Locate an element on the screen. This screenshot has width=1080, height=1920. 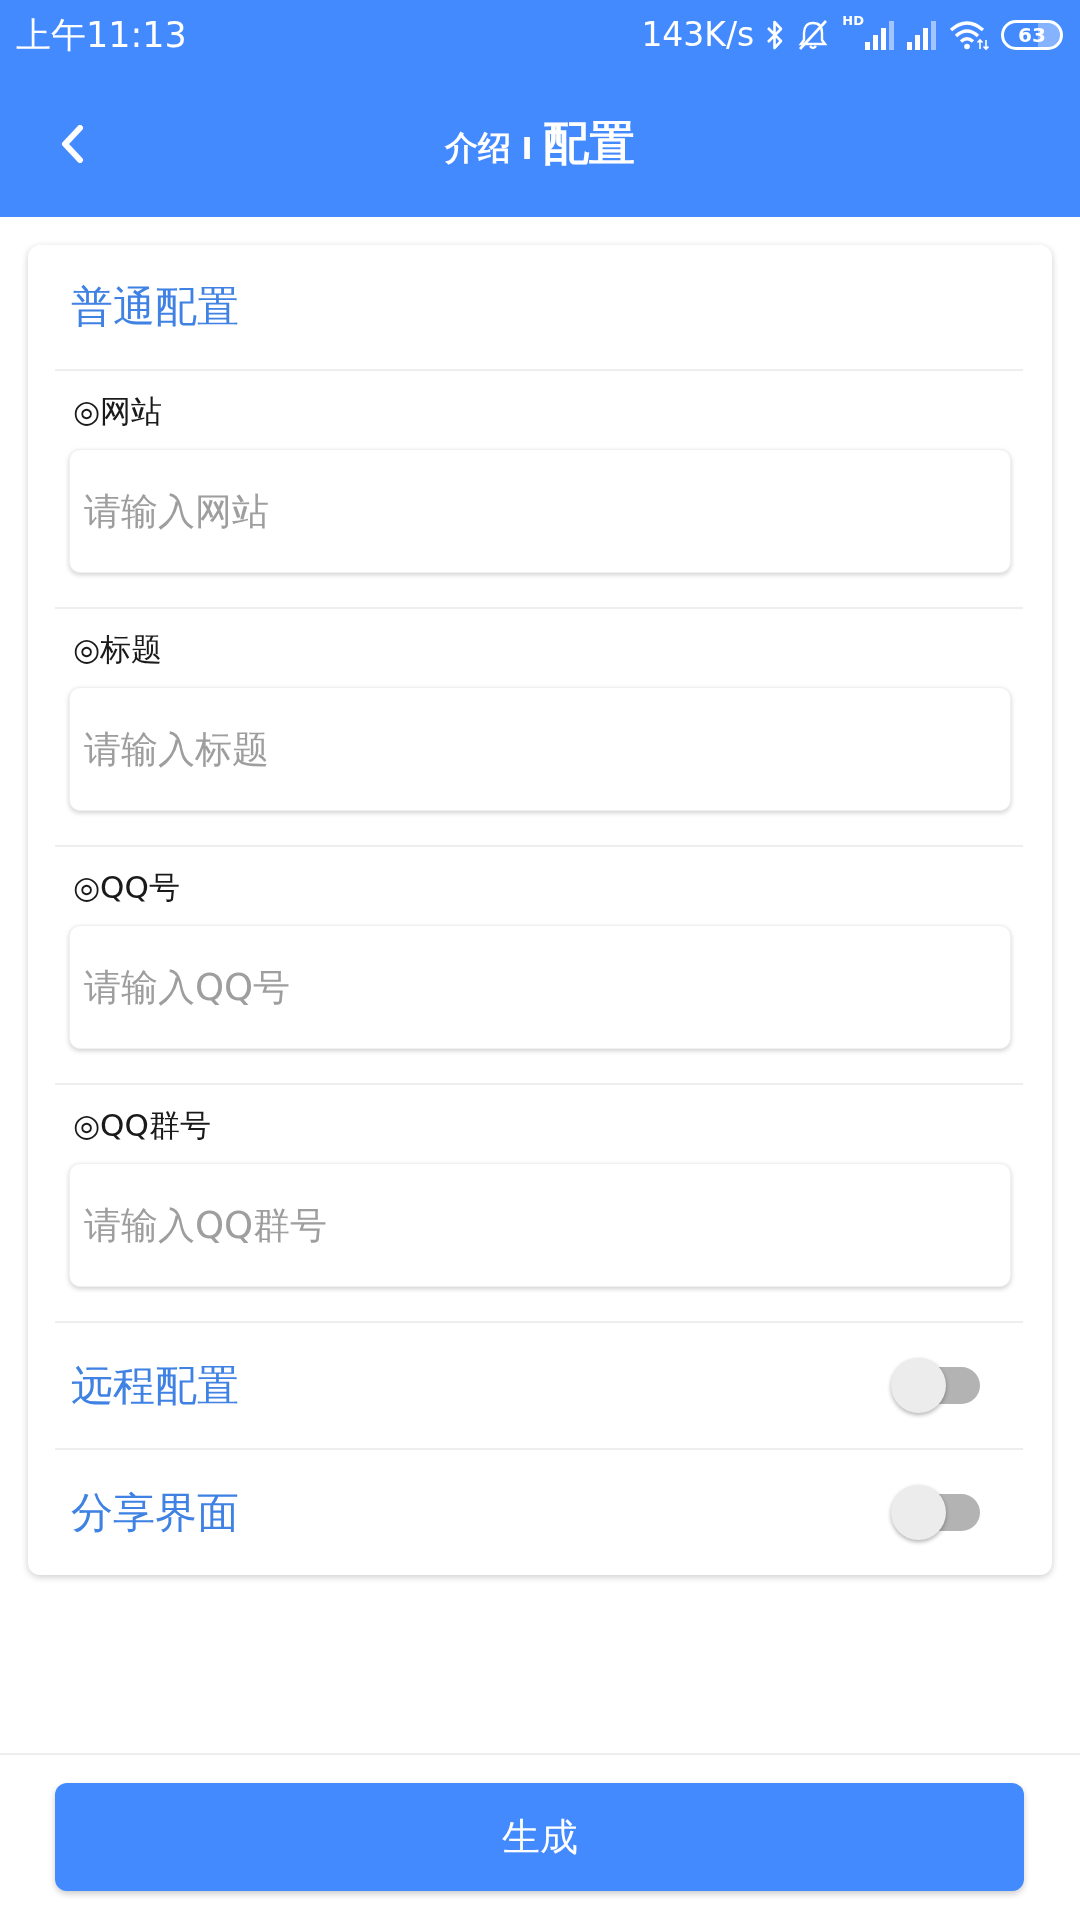
field-label: ◎标题 is located at coordinates (117, 649).